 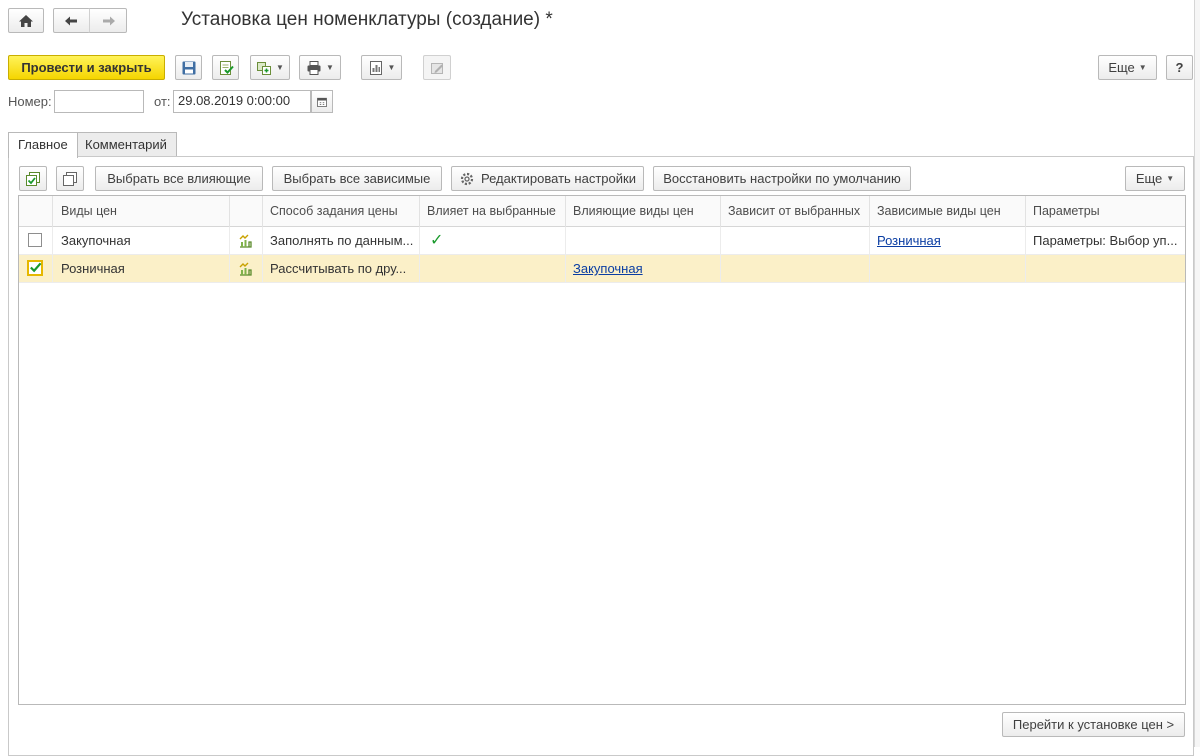 What do you see at coordinates (141, 269) in the screenshot?
I see `price-type-cell: Розничная` at bounding box center [141, 269].